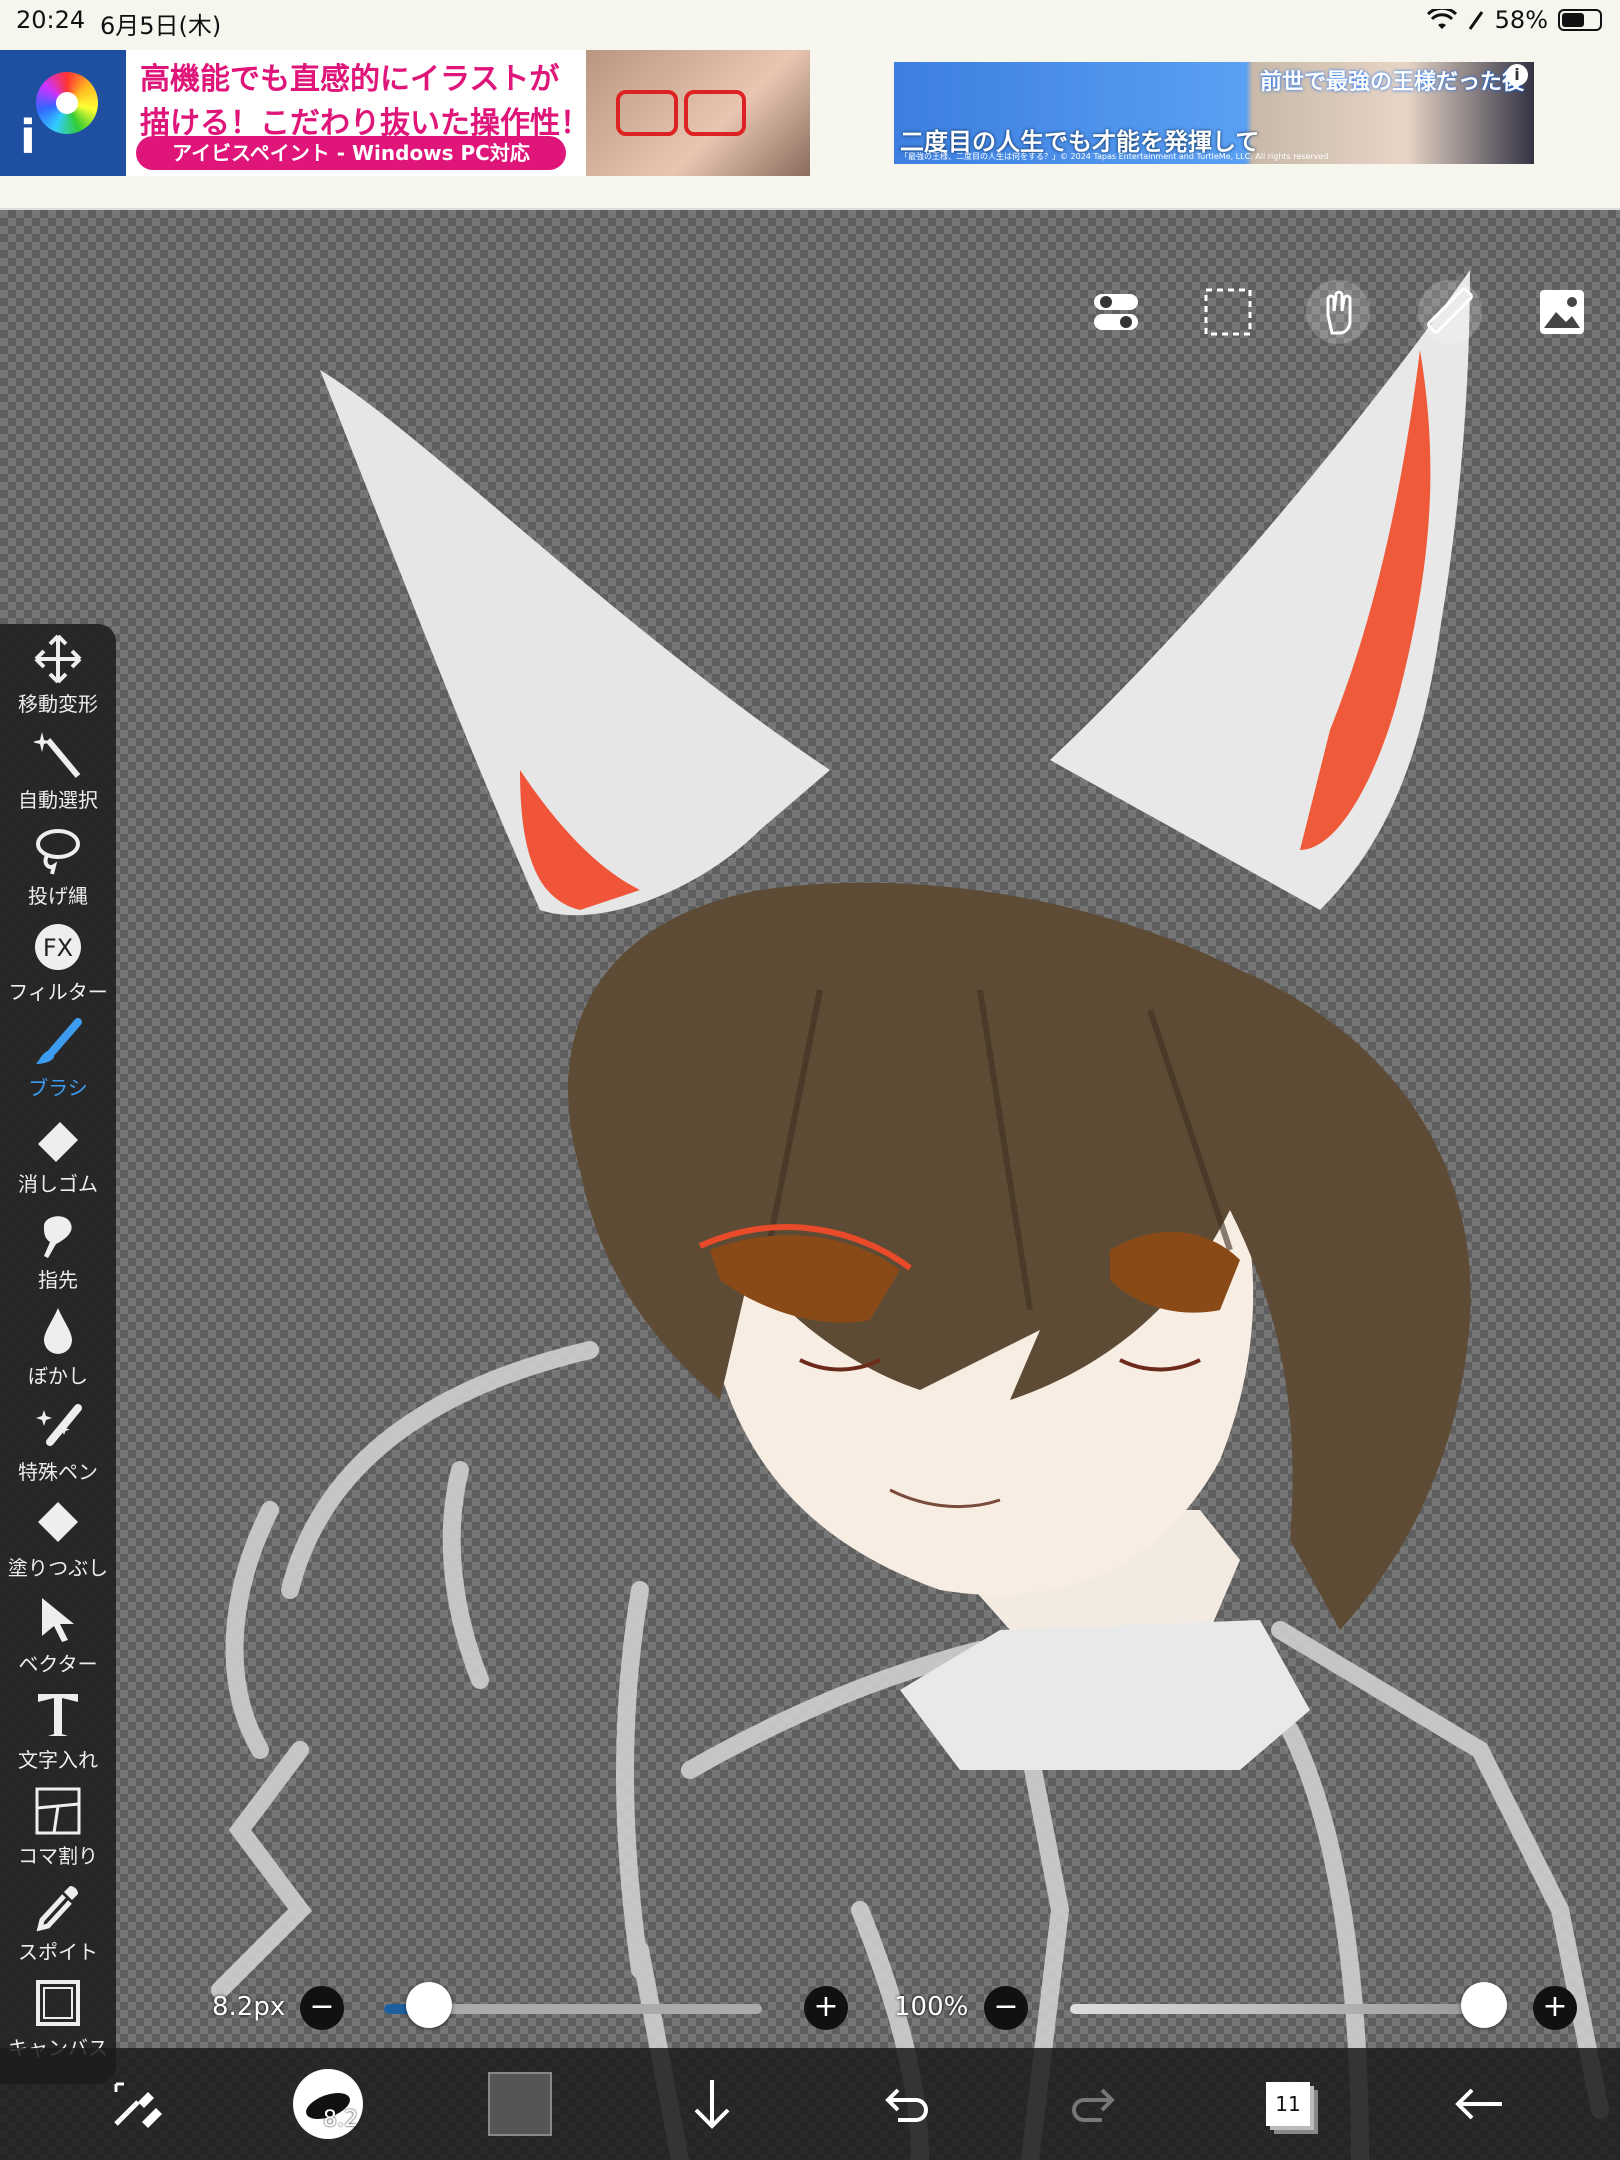  Describe the element at coordinates (58, 896) in the screenshot. I see `tool-label: 投げ縄` at that location.